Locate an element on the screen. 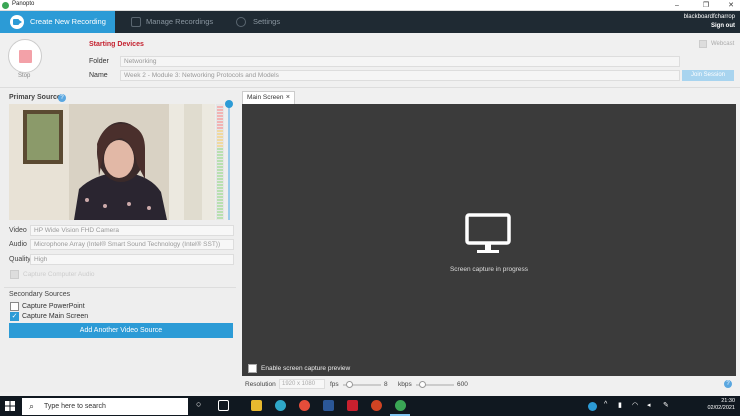 Image resolution: width=740 pixels, height=416 pixels. tab-manage-recordings: Manage Recordings is located at coordinates (170, 22).